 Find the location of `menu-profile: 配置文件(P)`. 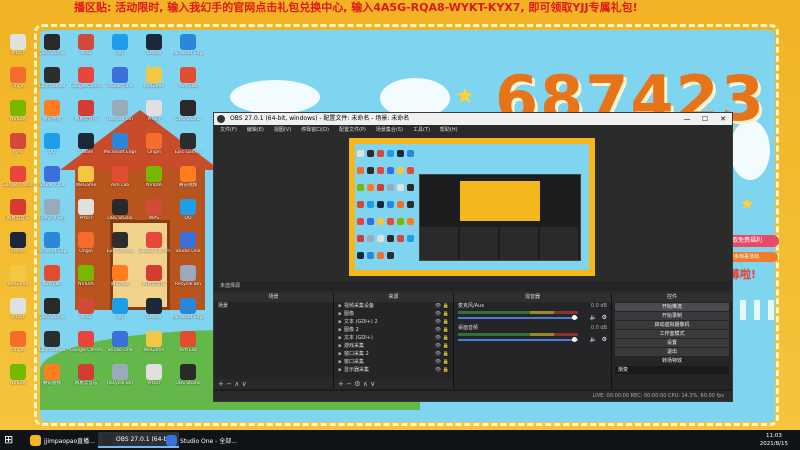

menu-profile: 配置文件(P) is located at coordinates (352, 130).